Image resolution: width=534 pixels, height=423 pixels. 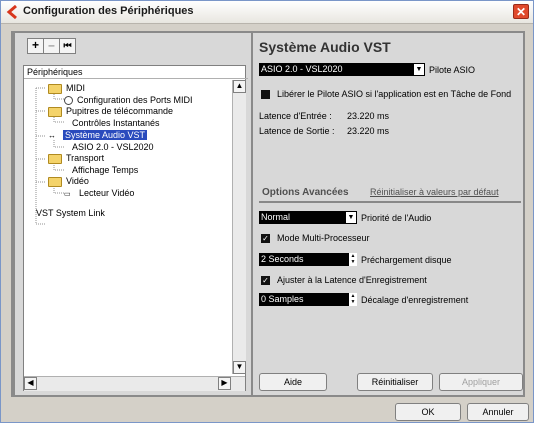 I want to click on tree-item-video-player: ▭ Lecteur Vidéo, so click(x=99, y=194).